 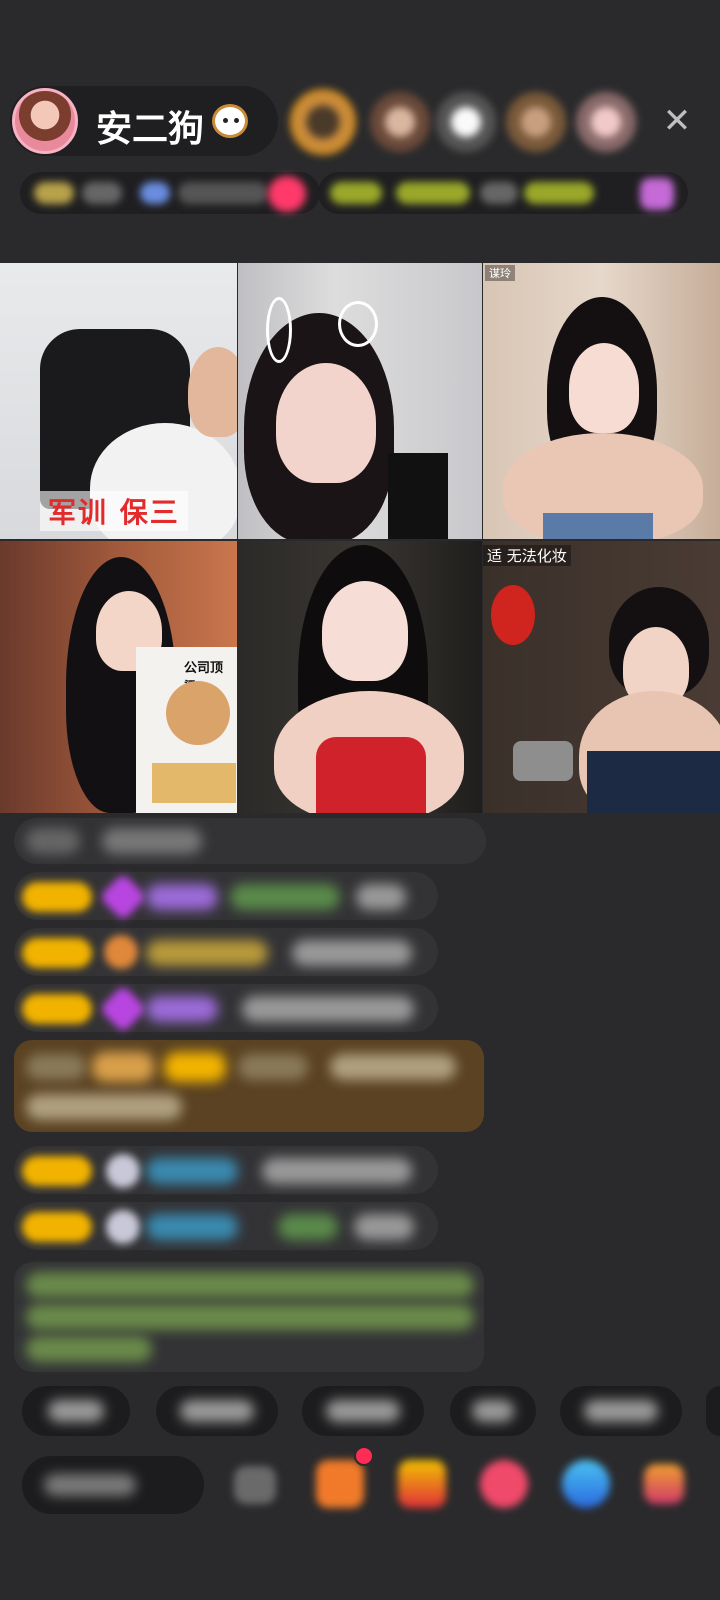 What do you see at coordinates (657, 194) in the screenshot?
I see `promo-icon` at bounding box center [657, 194].